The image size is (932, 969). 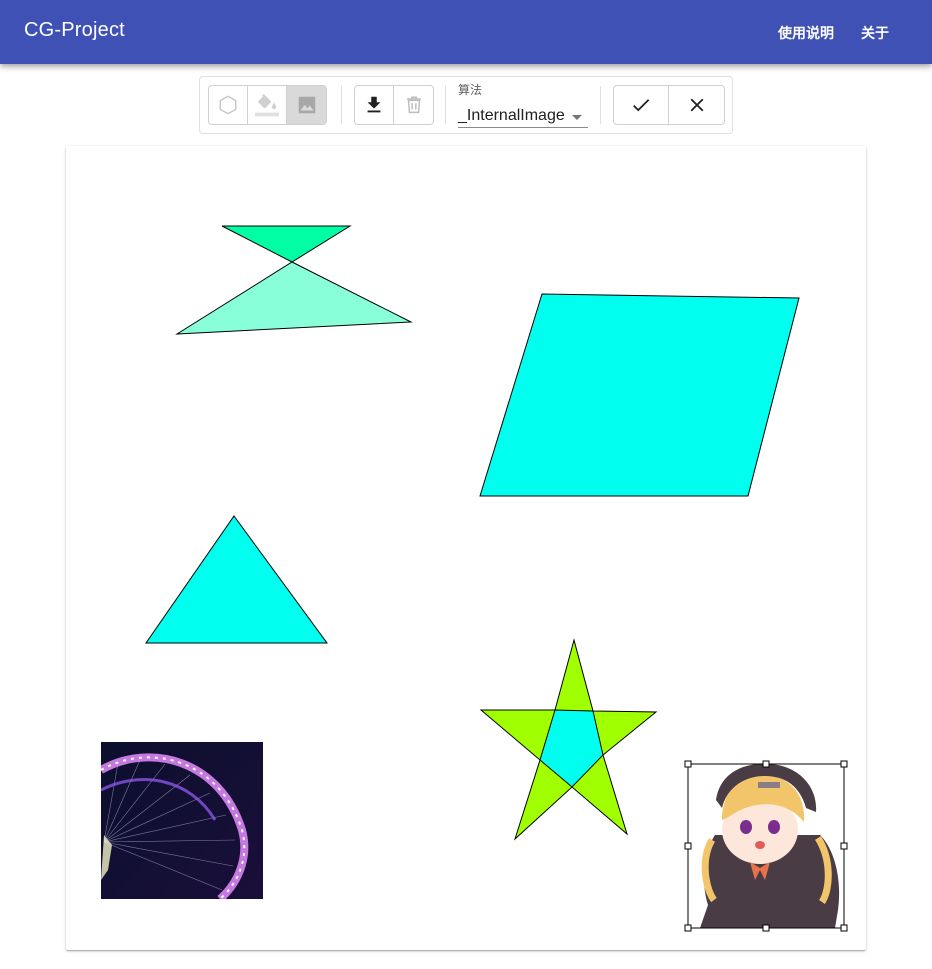 I want to click on app-bar: CG-Project 使用说明 关于, so click(x=466, y=32).